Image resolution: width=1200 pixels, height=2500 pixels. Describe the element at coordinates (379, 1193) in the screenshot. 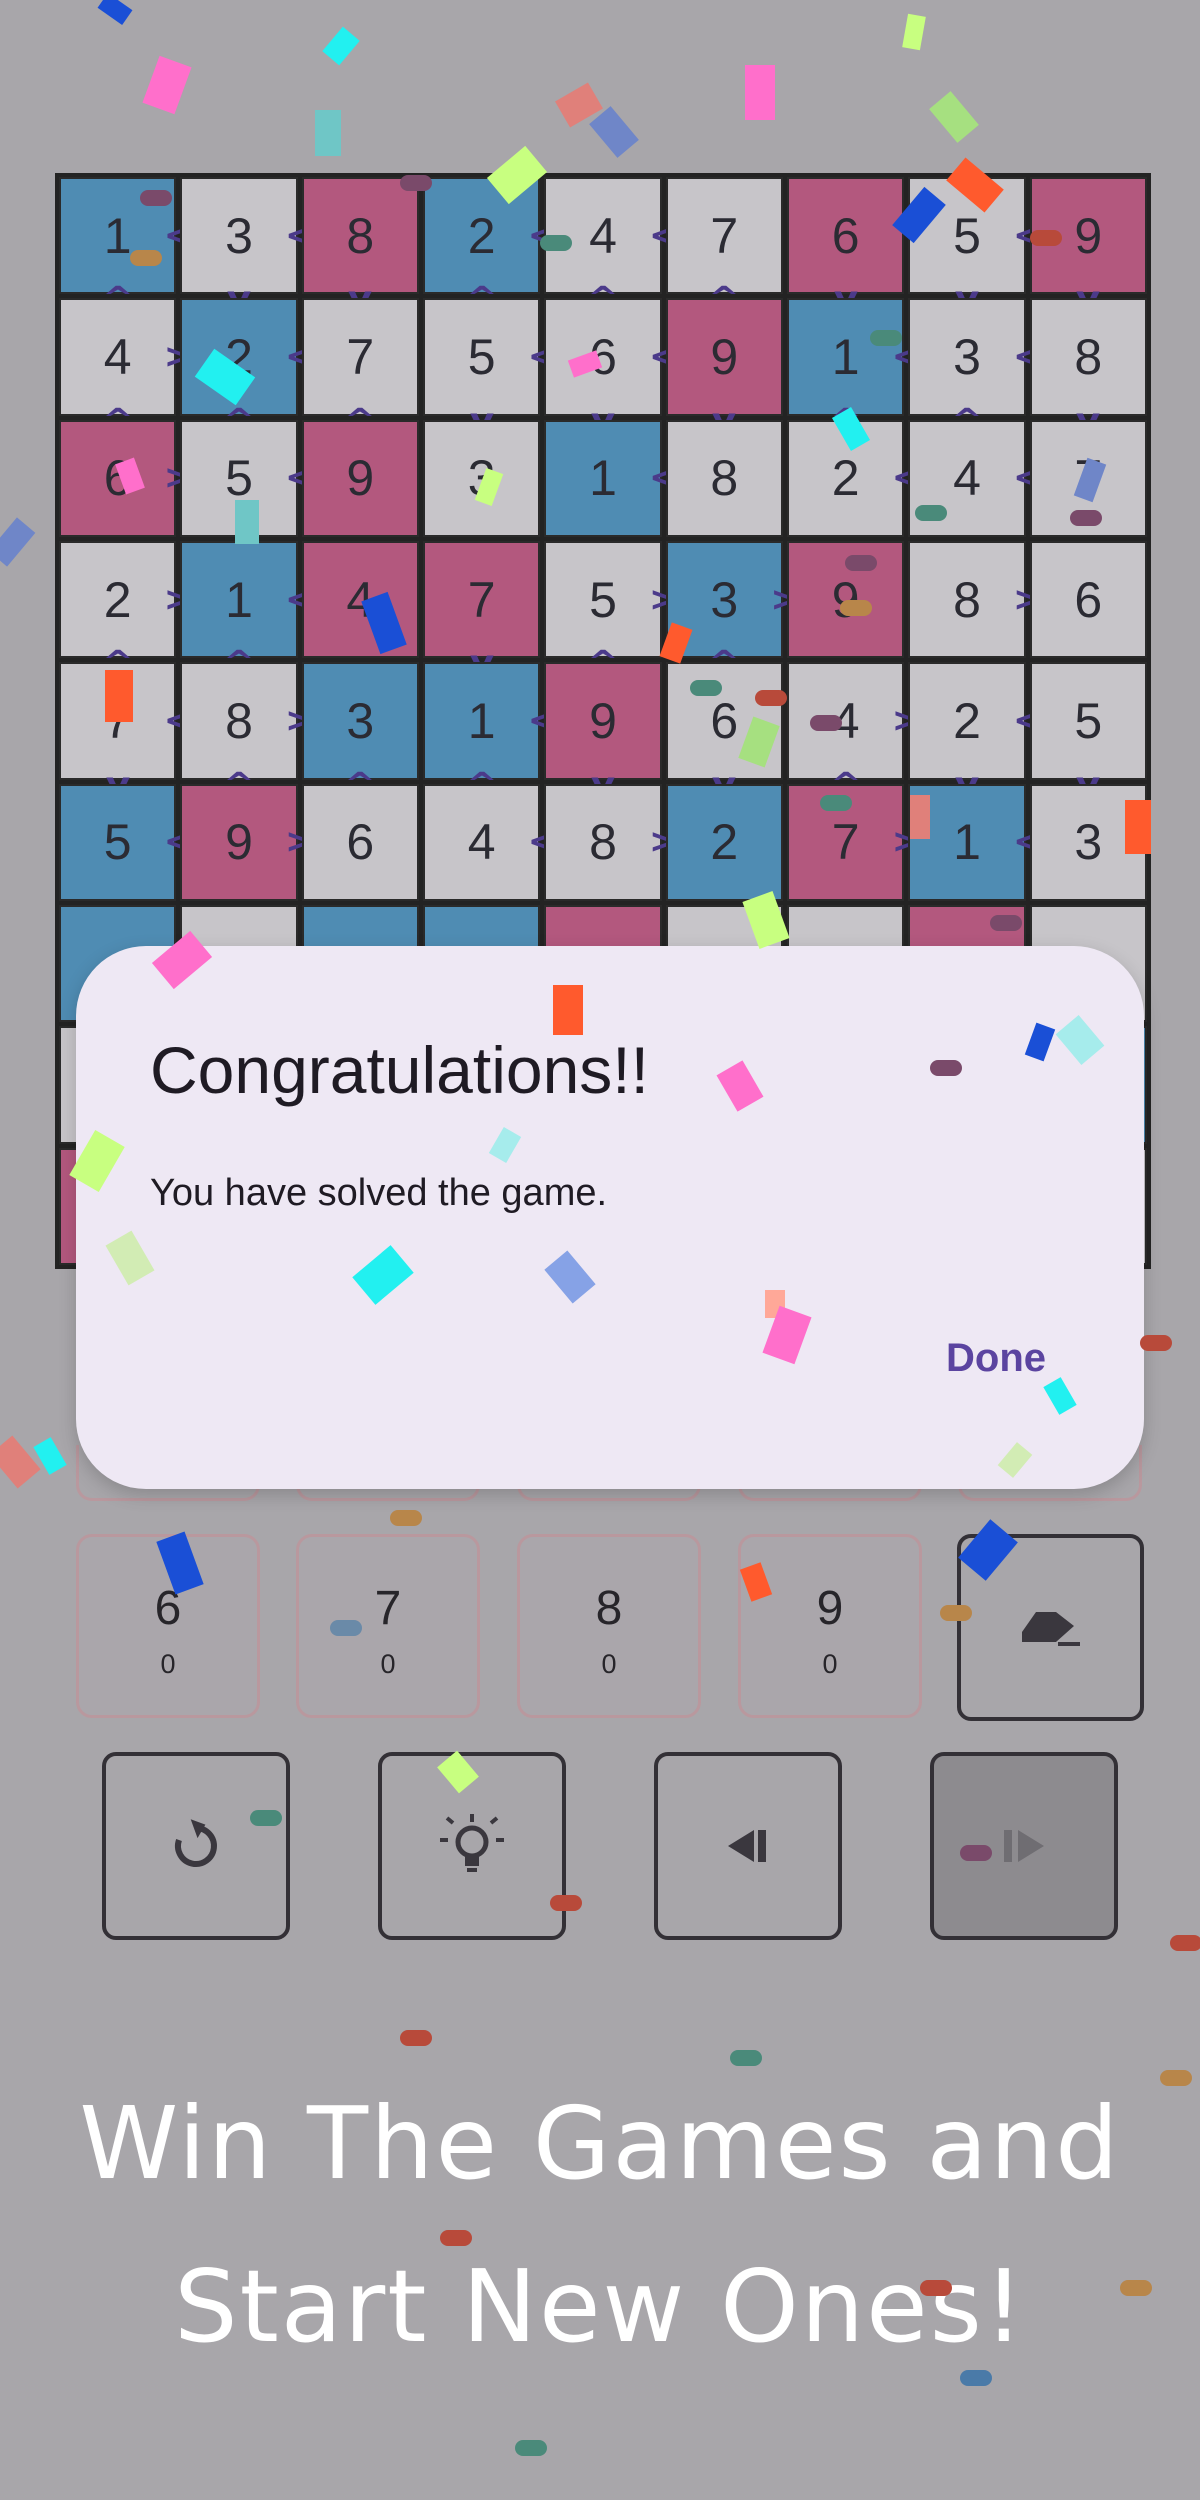

I see `dialog-message: You have solved the game.` at that location.